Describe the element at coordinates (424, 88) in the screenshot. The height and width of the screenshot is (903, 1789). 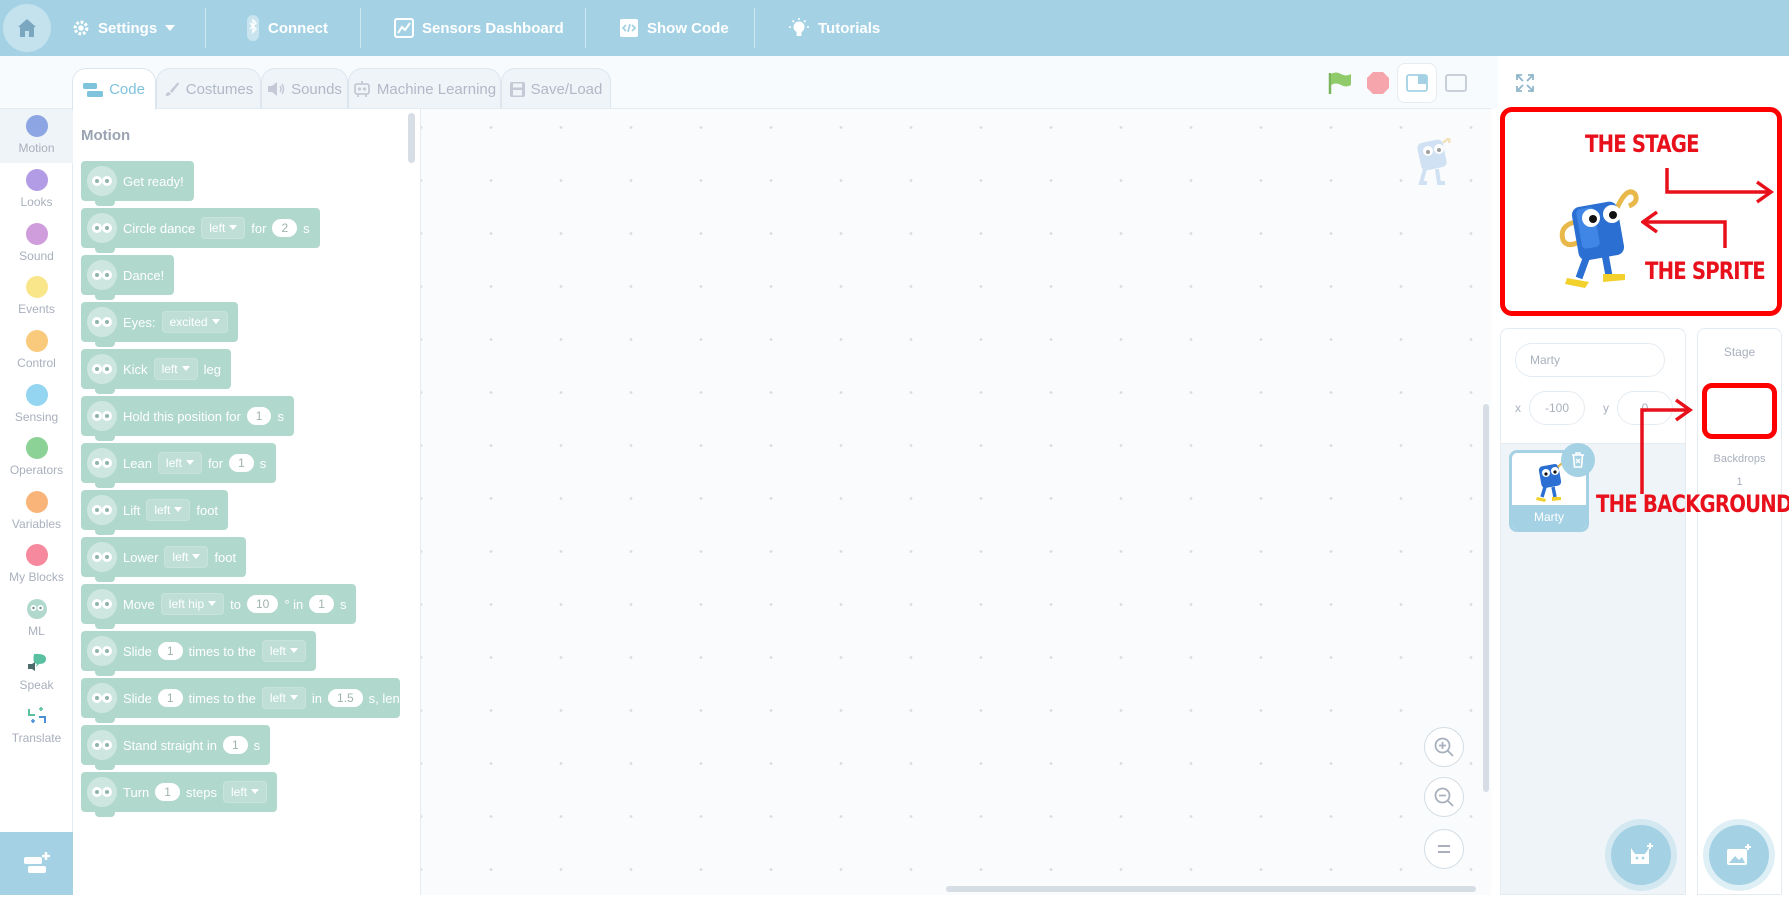
I see `tab-machine-learning: Machine Learning` at that location.